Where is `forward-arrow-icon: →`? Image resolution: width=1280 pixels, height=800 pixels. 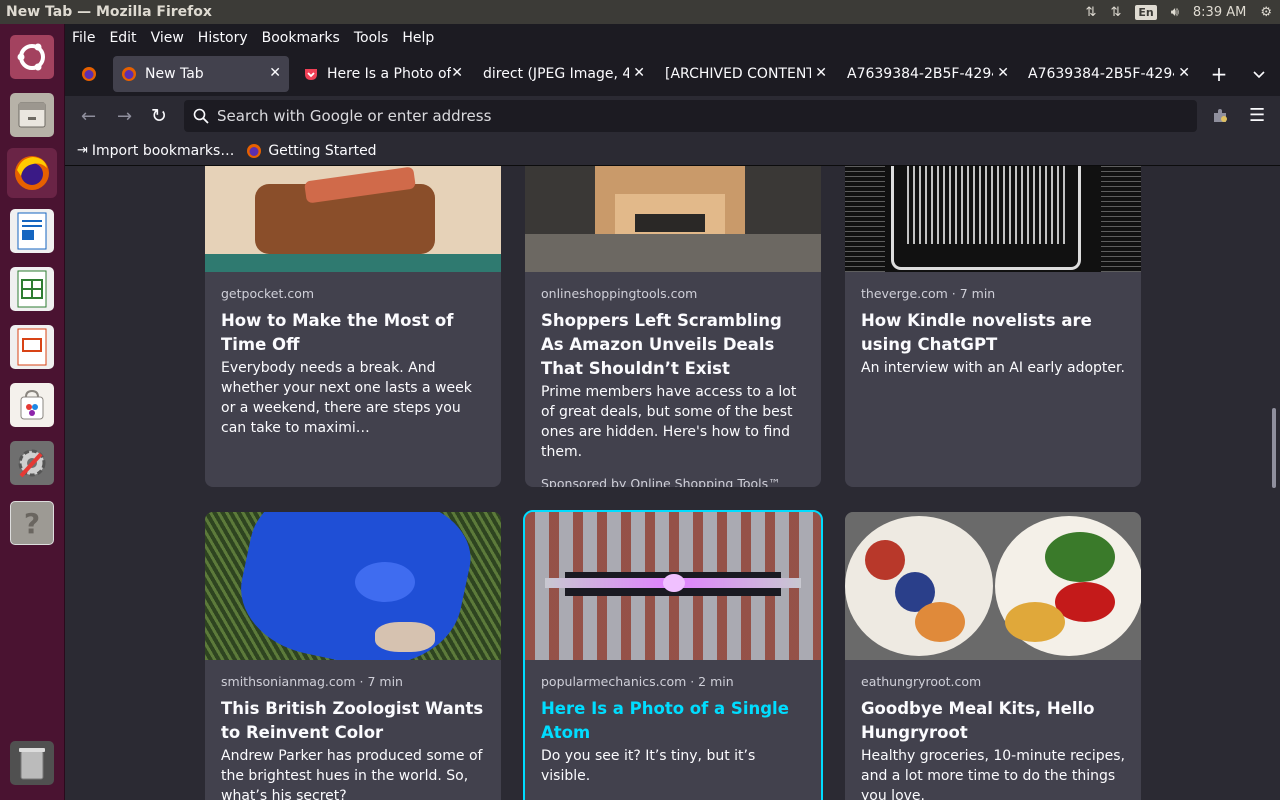 forward-arrow-icon: → is located at coordinates (124, 116).